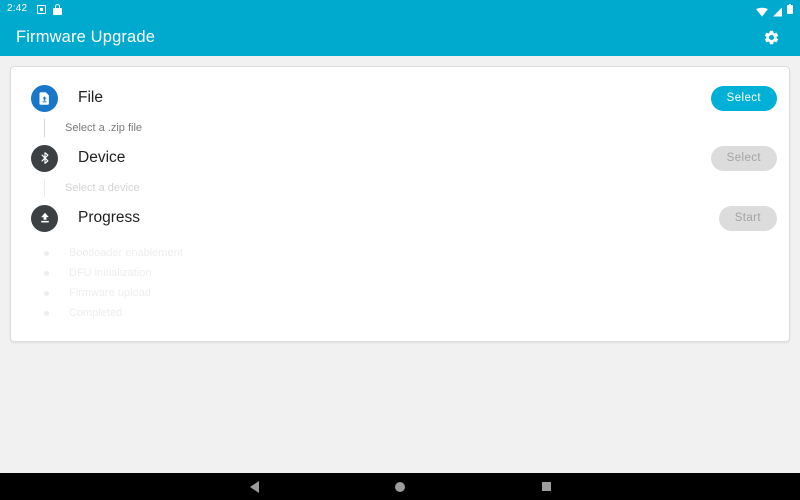  What do you see at coordinates (743, 158) in the screenshot?
I see `device-select-button: Select` at bounding box center [743, 158].